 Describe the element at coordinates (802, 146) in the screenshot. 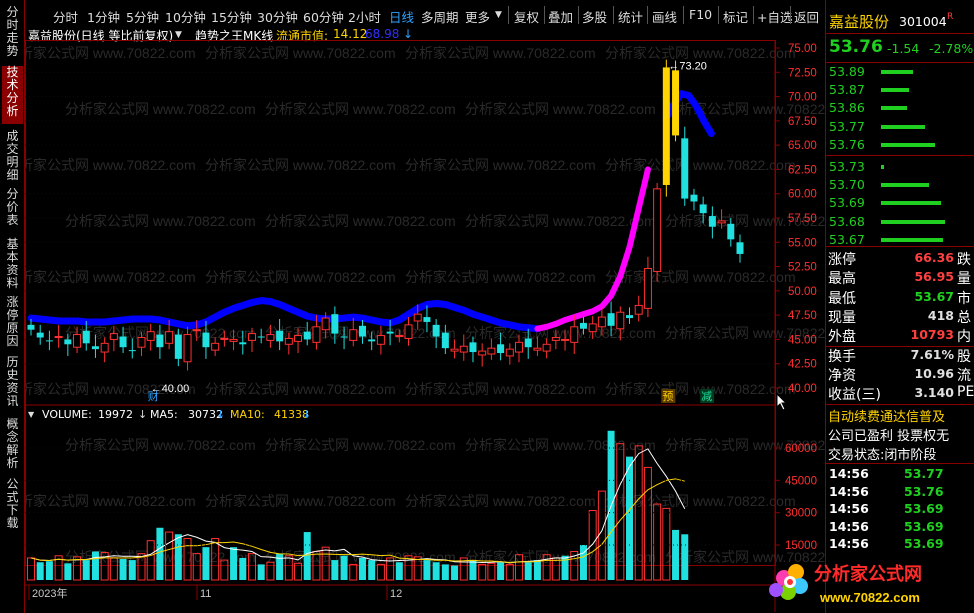

I see `price-axis-label: 65.00` at that location.